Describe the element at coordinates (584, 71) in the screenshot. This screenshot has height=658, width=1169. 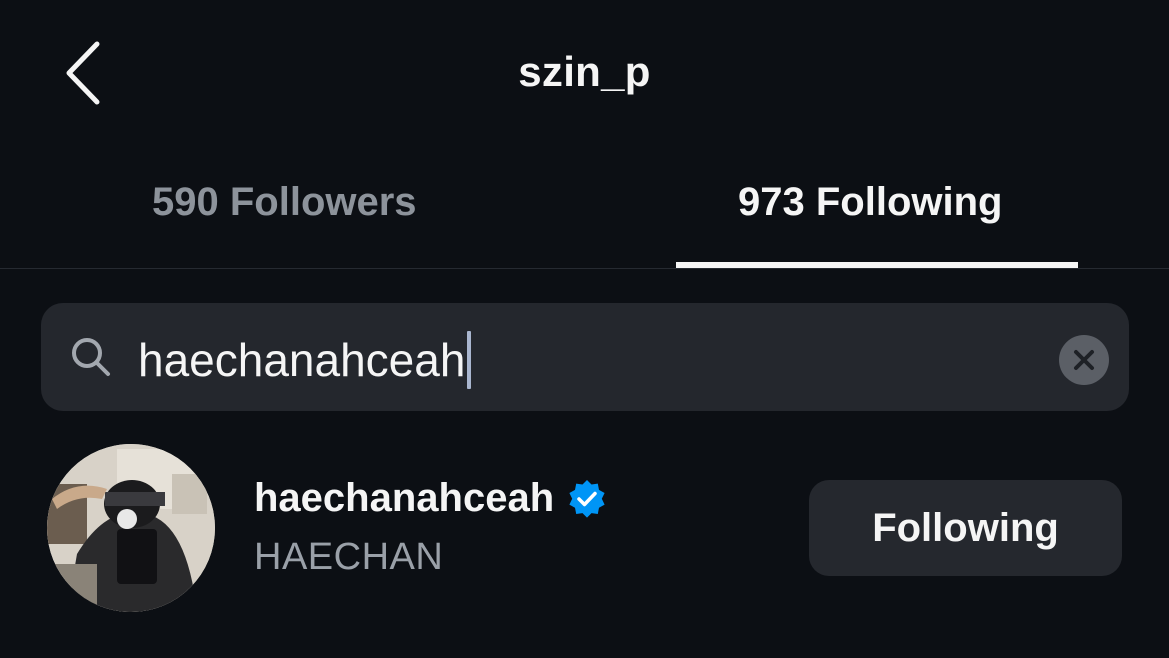
I see `page-title: szin_p` at that location.